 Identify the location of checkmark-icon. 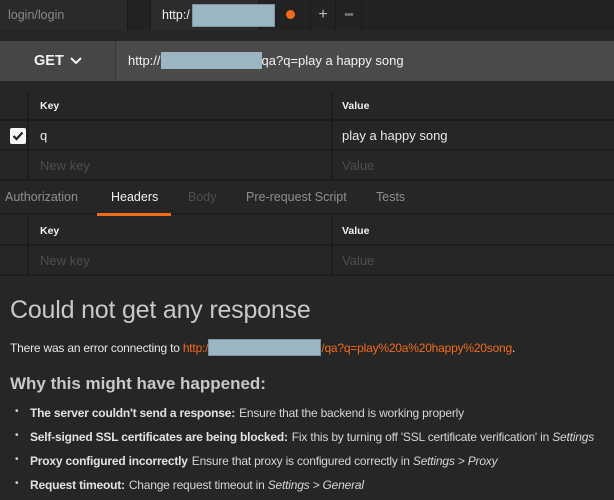
(18, 136).